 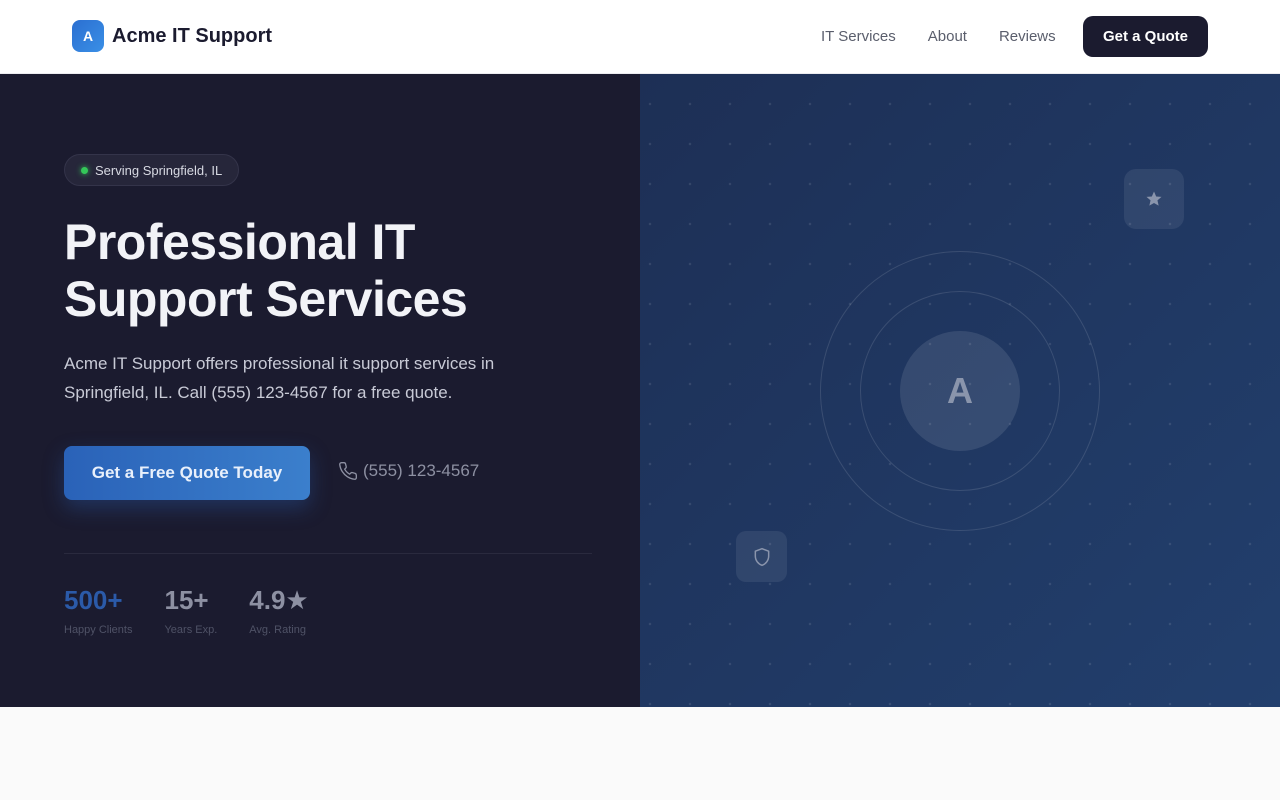 I want to click on shield-icon, so click(x=761, y=556).